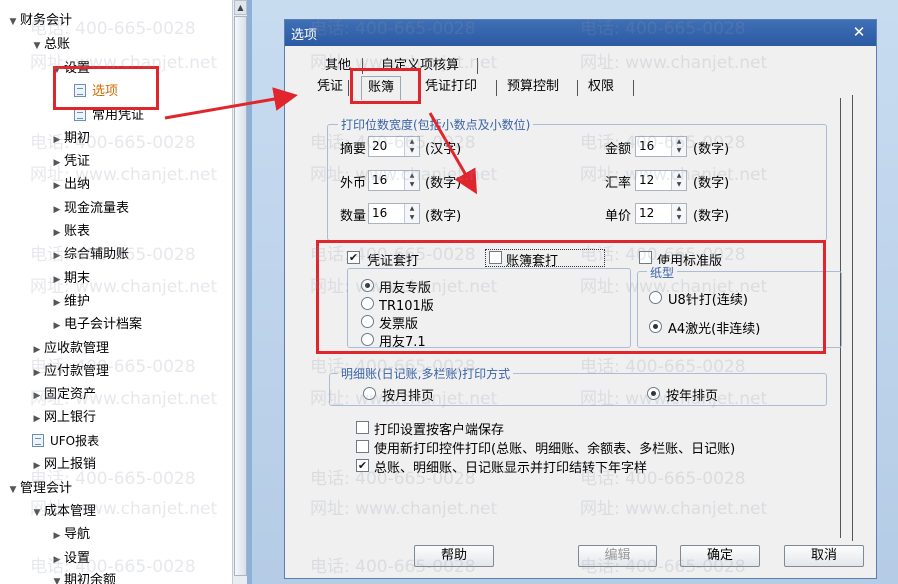  Describe the element at coordinates (453, 153) in the screenshot. I see `arrow-to-print-settings` at that location.